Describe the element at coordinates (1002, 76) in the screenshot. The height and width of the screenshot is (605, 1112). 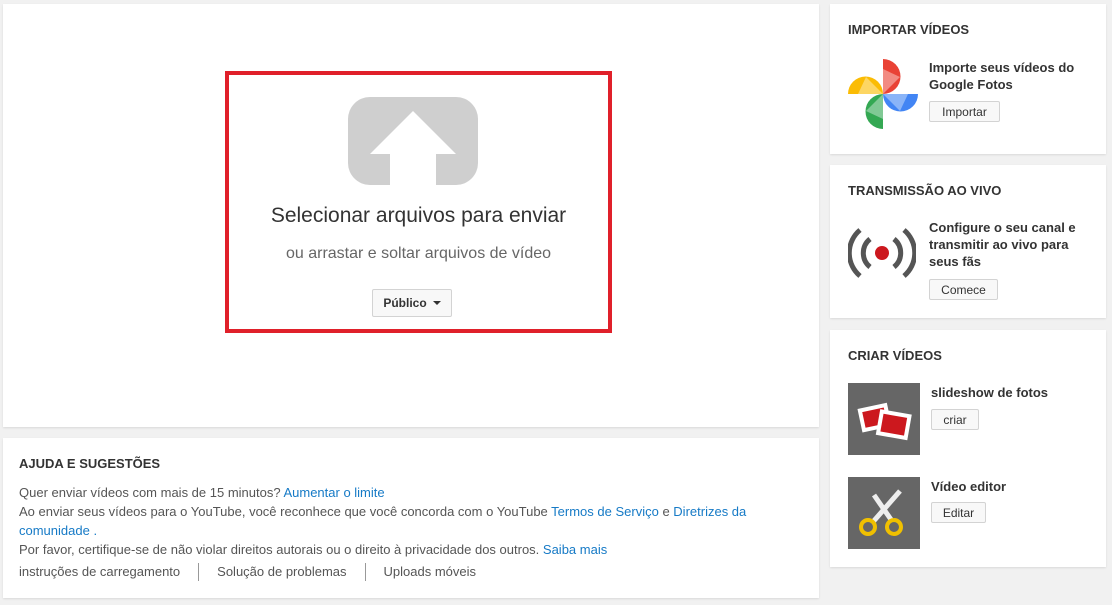
I see `import-description: Importe seus vídeos do Google Fotos` at that location.